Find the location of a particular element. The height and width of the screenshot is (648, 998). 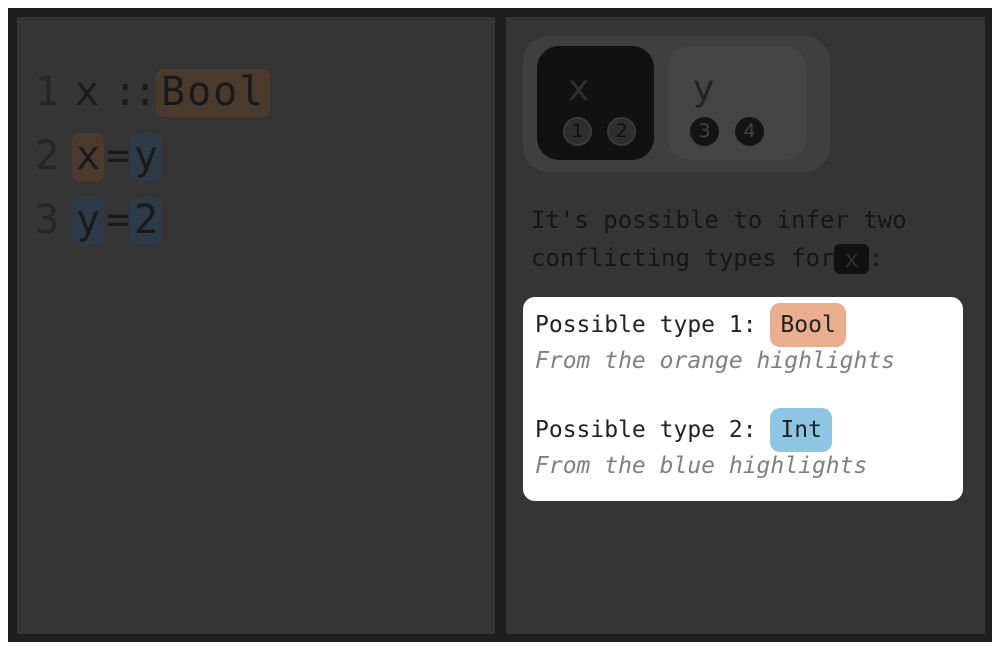

possible-type-label: Possible type 2: is located at coordinates (646, 430).